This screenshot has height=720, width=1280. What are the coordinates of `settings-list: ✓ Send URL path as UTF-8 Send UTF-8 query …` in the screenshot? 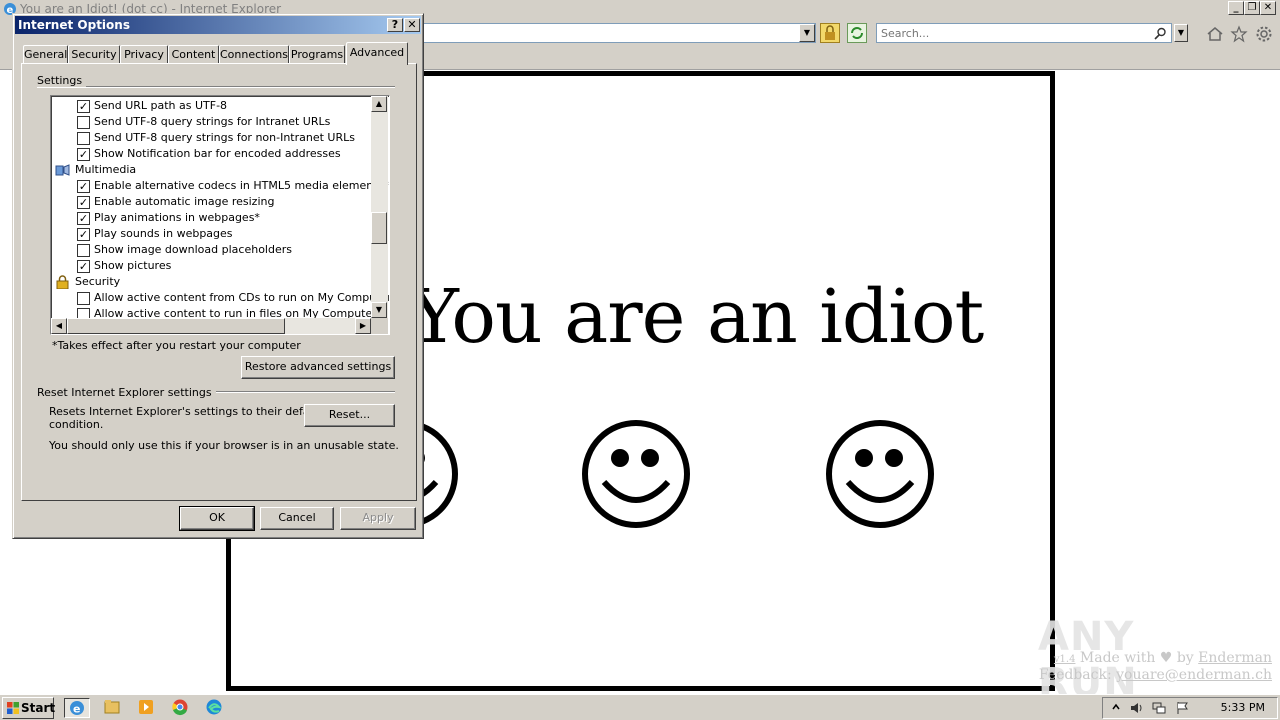 It's located at (221, 210).